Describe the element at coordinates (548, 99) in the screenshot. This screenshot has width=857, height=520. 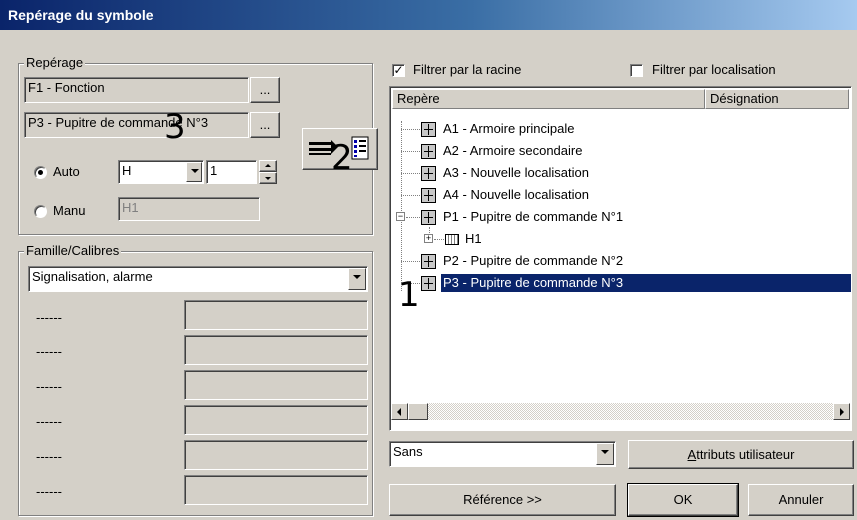
I see `column-header-repere: Repère` at that location.